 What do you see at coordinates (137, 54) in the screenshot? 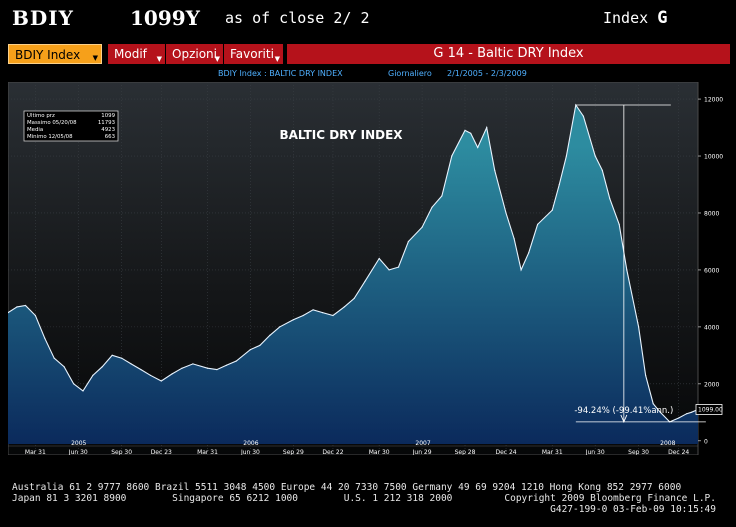
I see `menu-modif: Modif ▼` at bounding box center [137, 54].